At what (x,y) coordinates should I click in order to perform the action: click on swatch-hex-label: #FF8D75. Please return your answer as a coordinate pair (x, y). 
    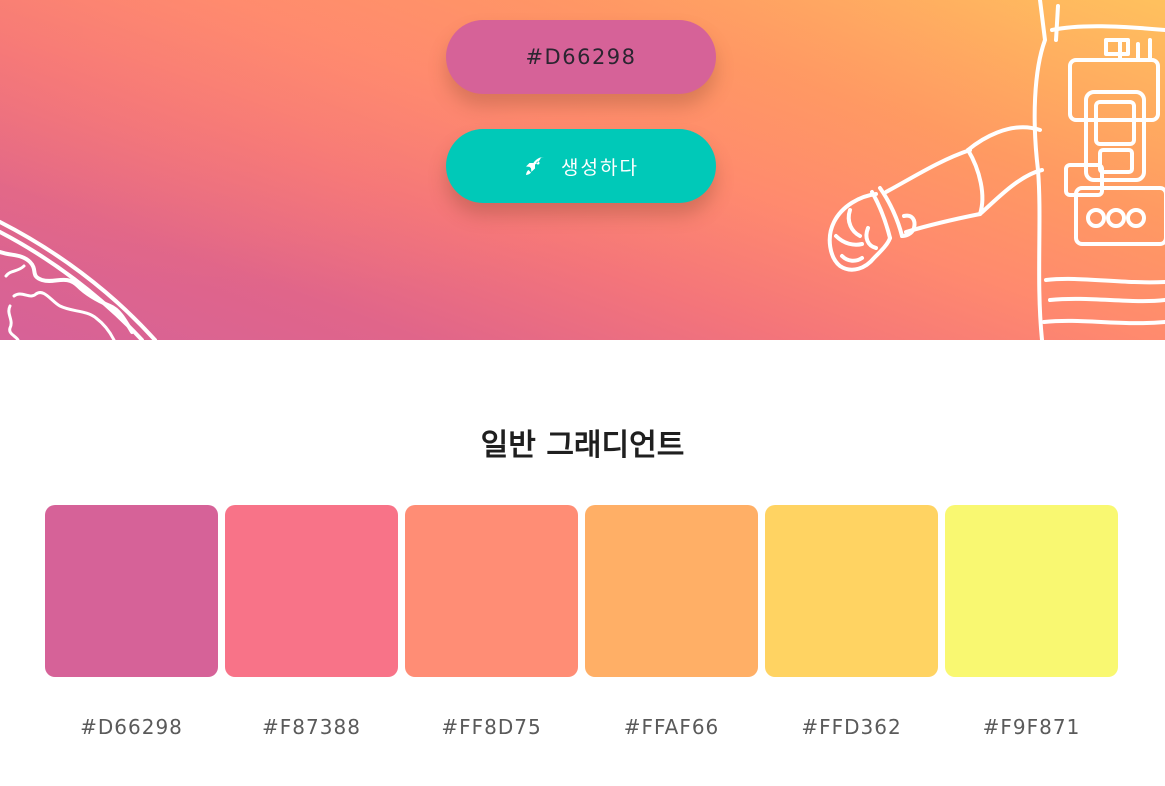
    Looking at the image, I should click on (491, 727).